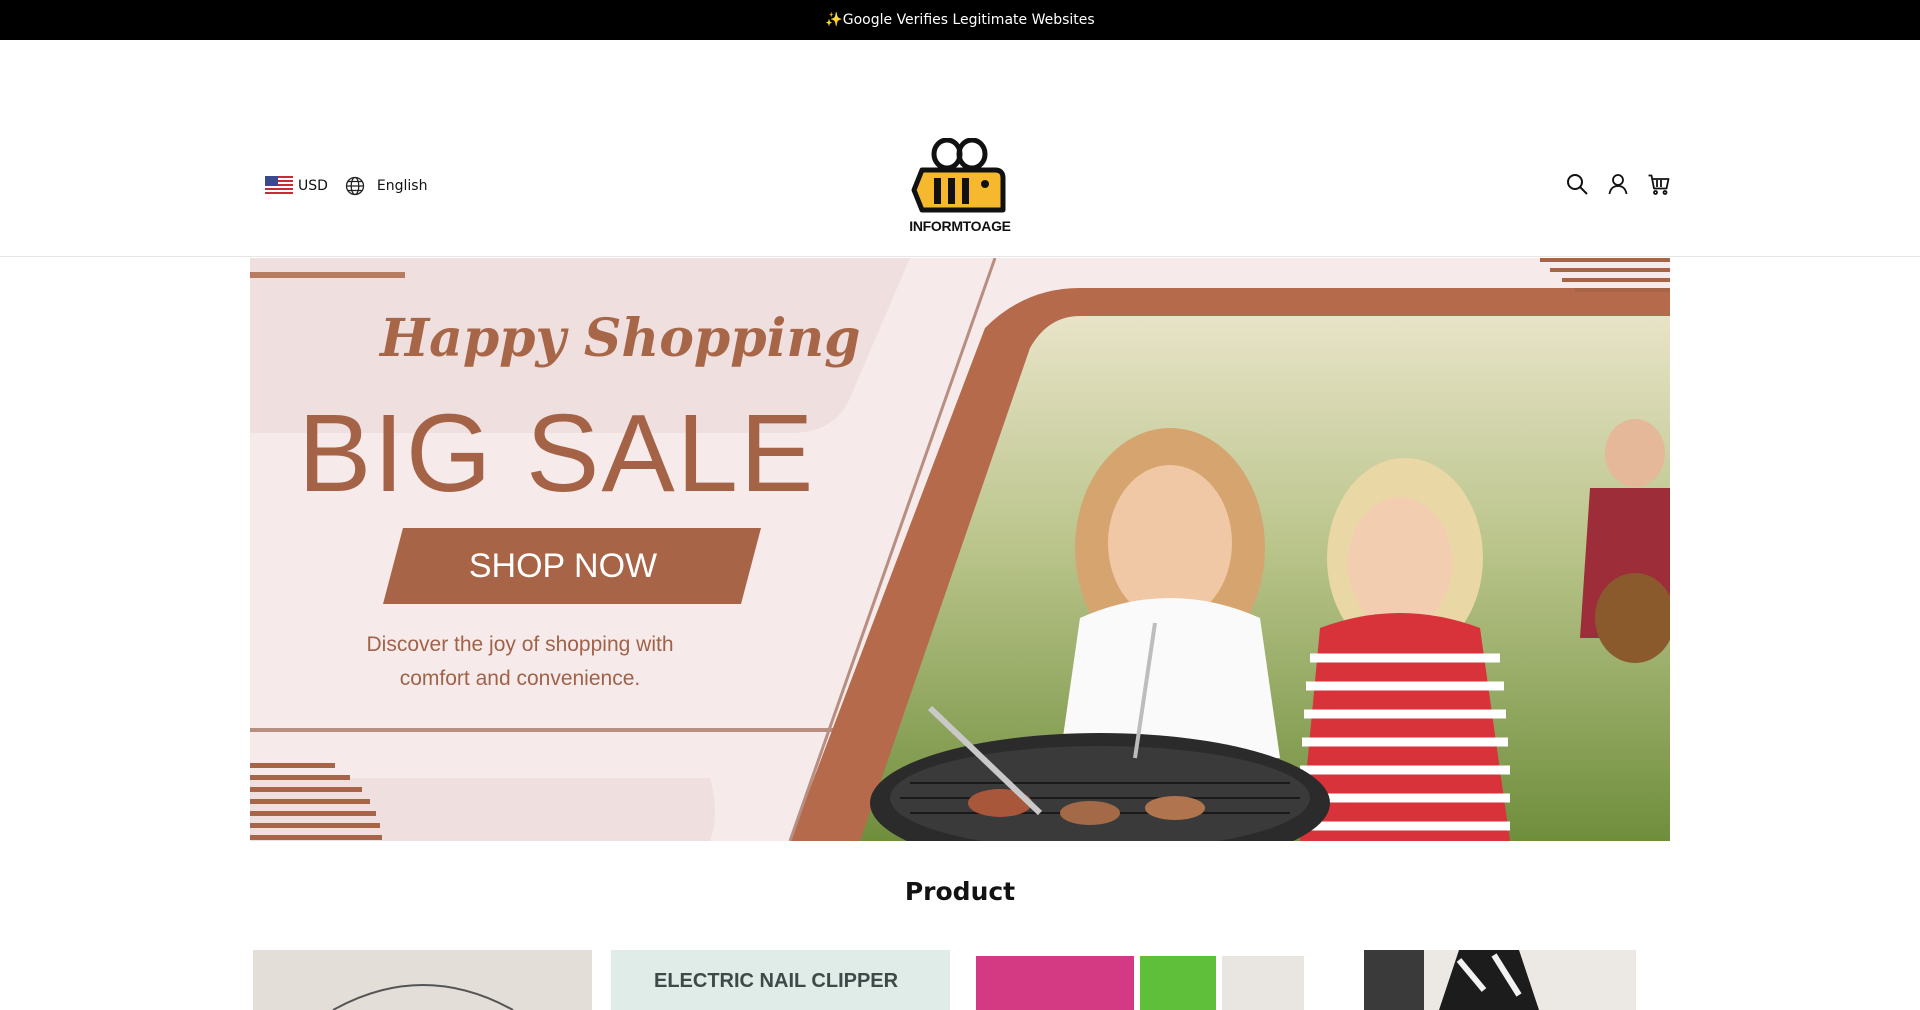  What do you see at coordinates (557, 453) in the screenshot?
I see `hero-headline: BIG SALE` at bounding box center [557, 453].